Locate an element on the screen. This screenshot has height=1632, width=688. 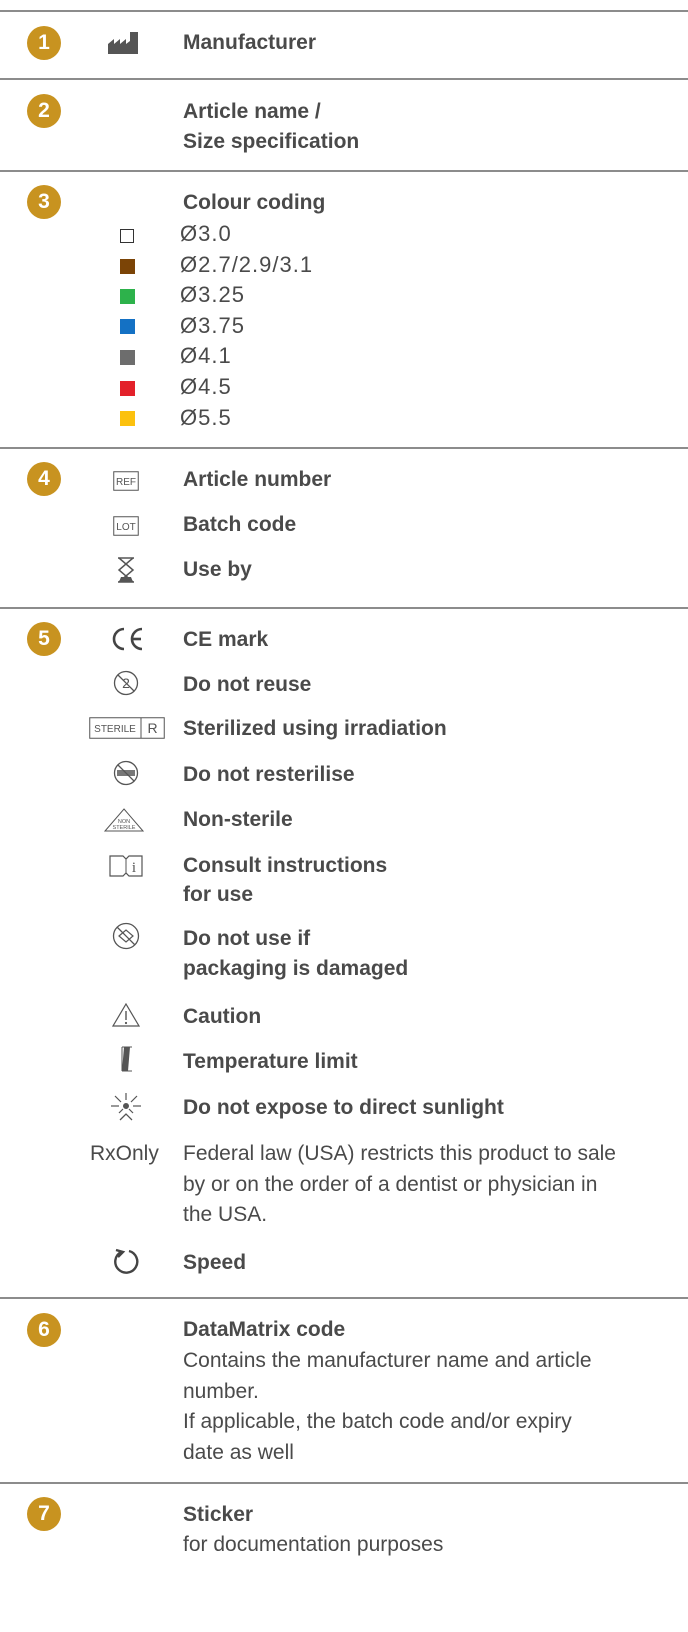
colour-swatch-green is located at coordinates (127, 296).